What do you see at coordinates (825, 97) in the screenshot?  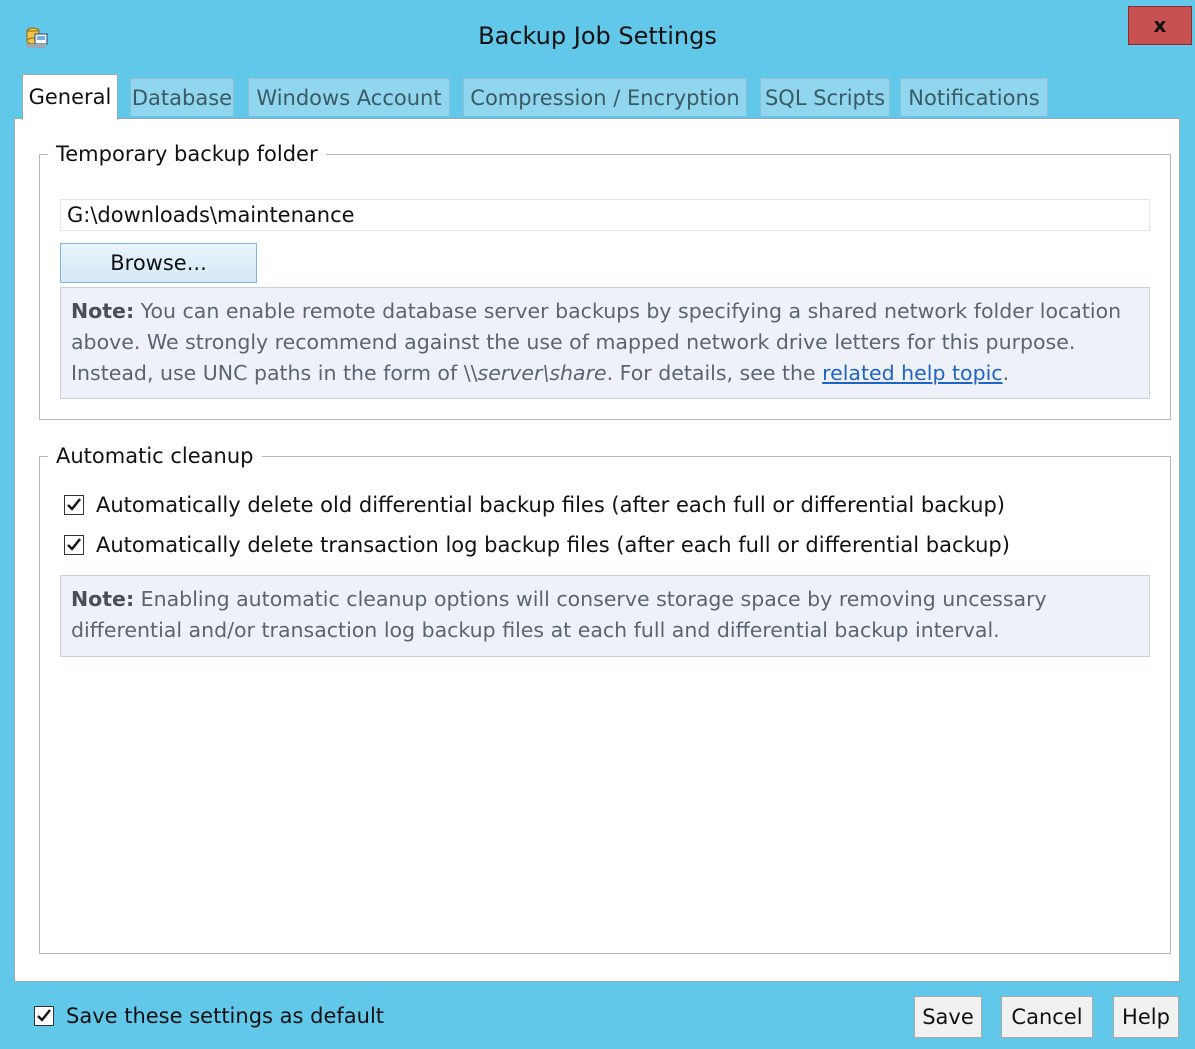 I see `tab-sql-scripts: SQL Scripts` at bounding box center [825, 97].